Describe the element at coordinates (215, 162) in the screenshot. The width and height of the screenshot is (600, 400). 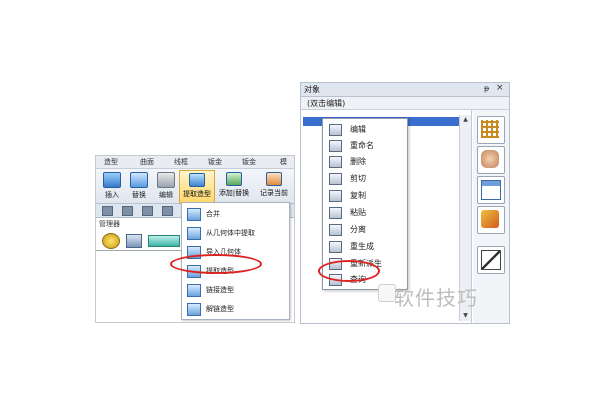
I see `menu-item-sheet1: 钣金` at that location.